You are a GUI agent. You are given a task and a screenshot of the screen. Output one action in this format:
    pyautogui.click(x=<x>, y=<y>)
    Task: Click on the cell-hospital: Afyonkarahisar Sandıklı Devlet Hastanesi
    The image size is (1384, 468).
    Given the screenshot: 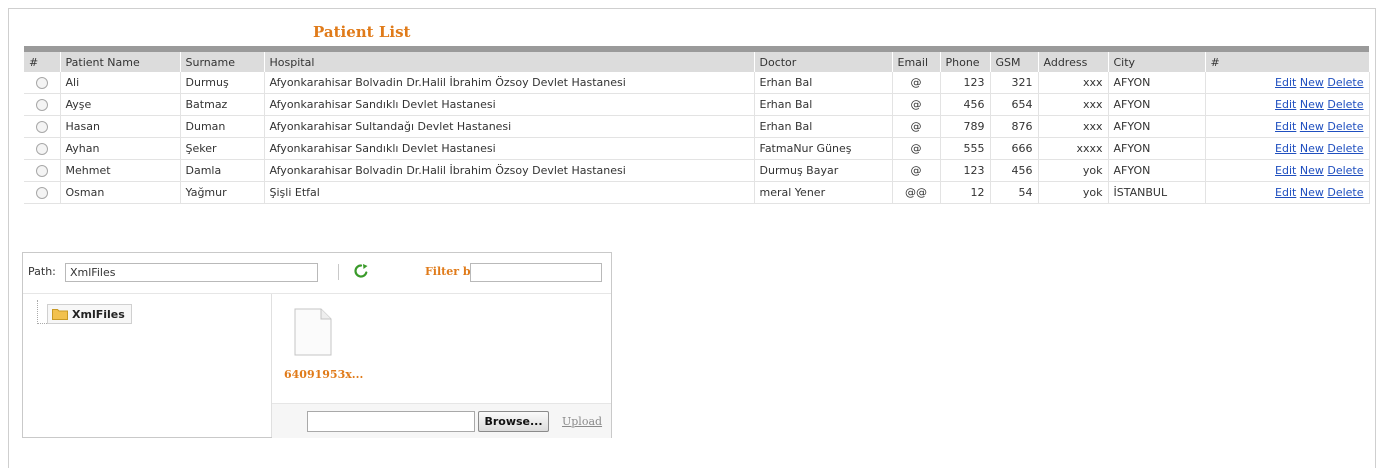 What is the action you would take?
    pyautogui.click(x=509, y=104)
    